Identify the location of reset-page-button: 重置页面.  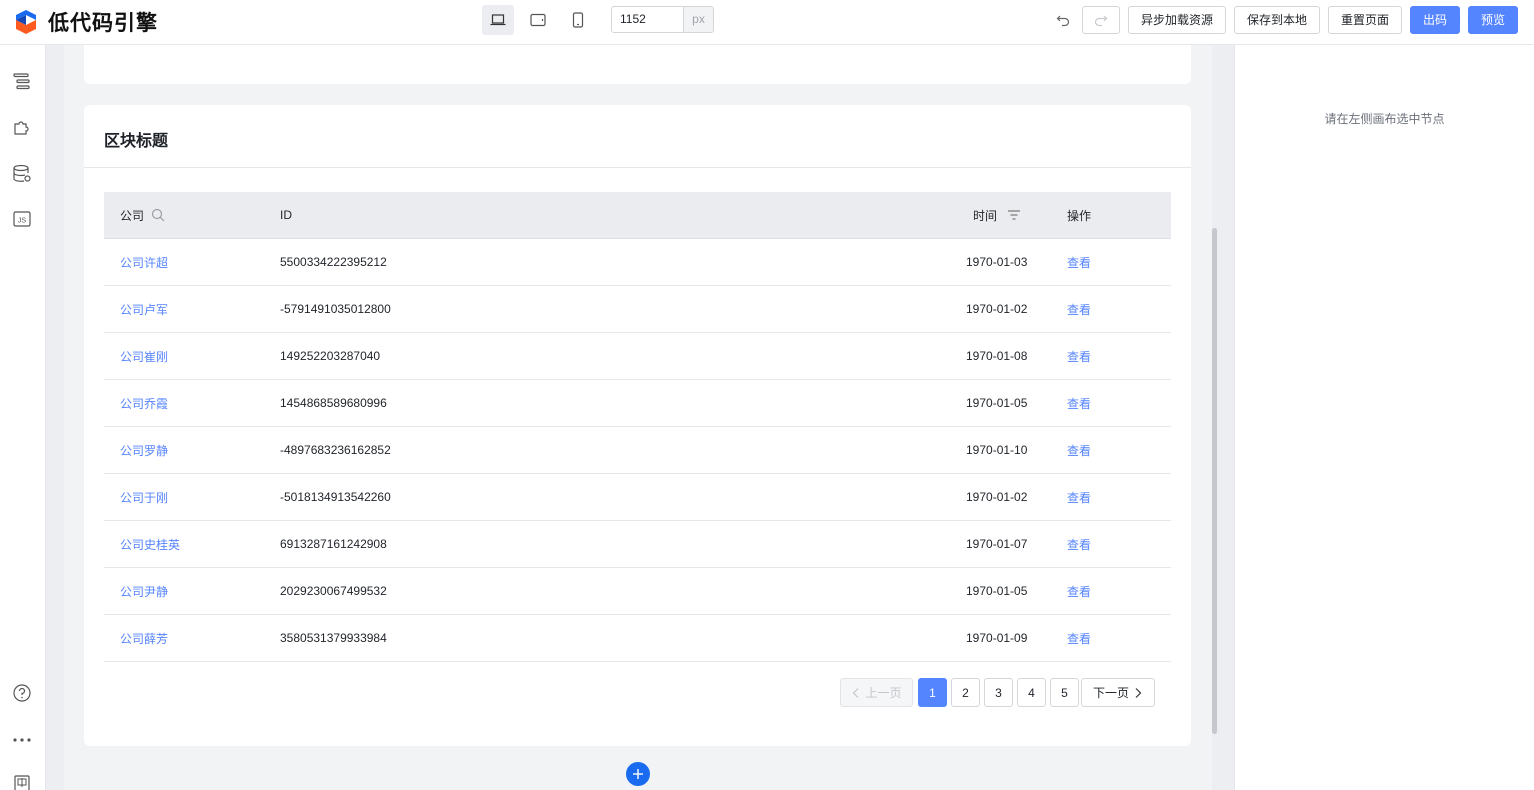
(1365, 20).